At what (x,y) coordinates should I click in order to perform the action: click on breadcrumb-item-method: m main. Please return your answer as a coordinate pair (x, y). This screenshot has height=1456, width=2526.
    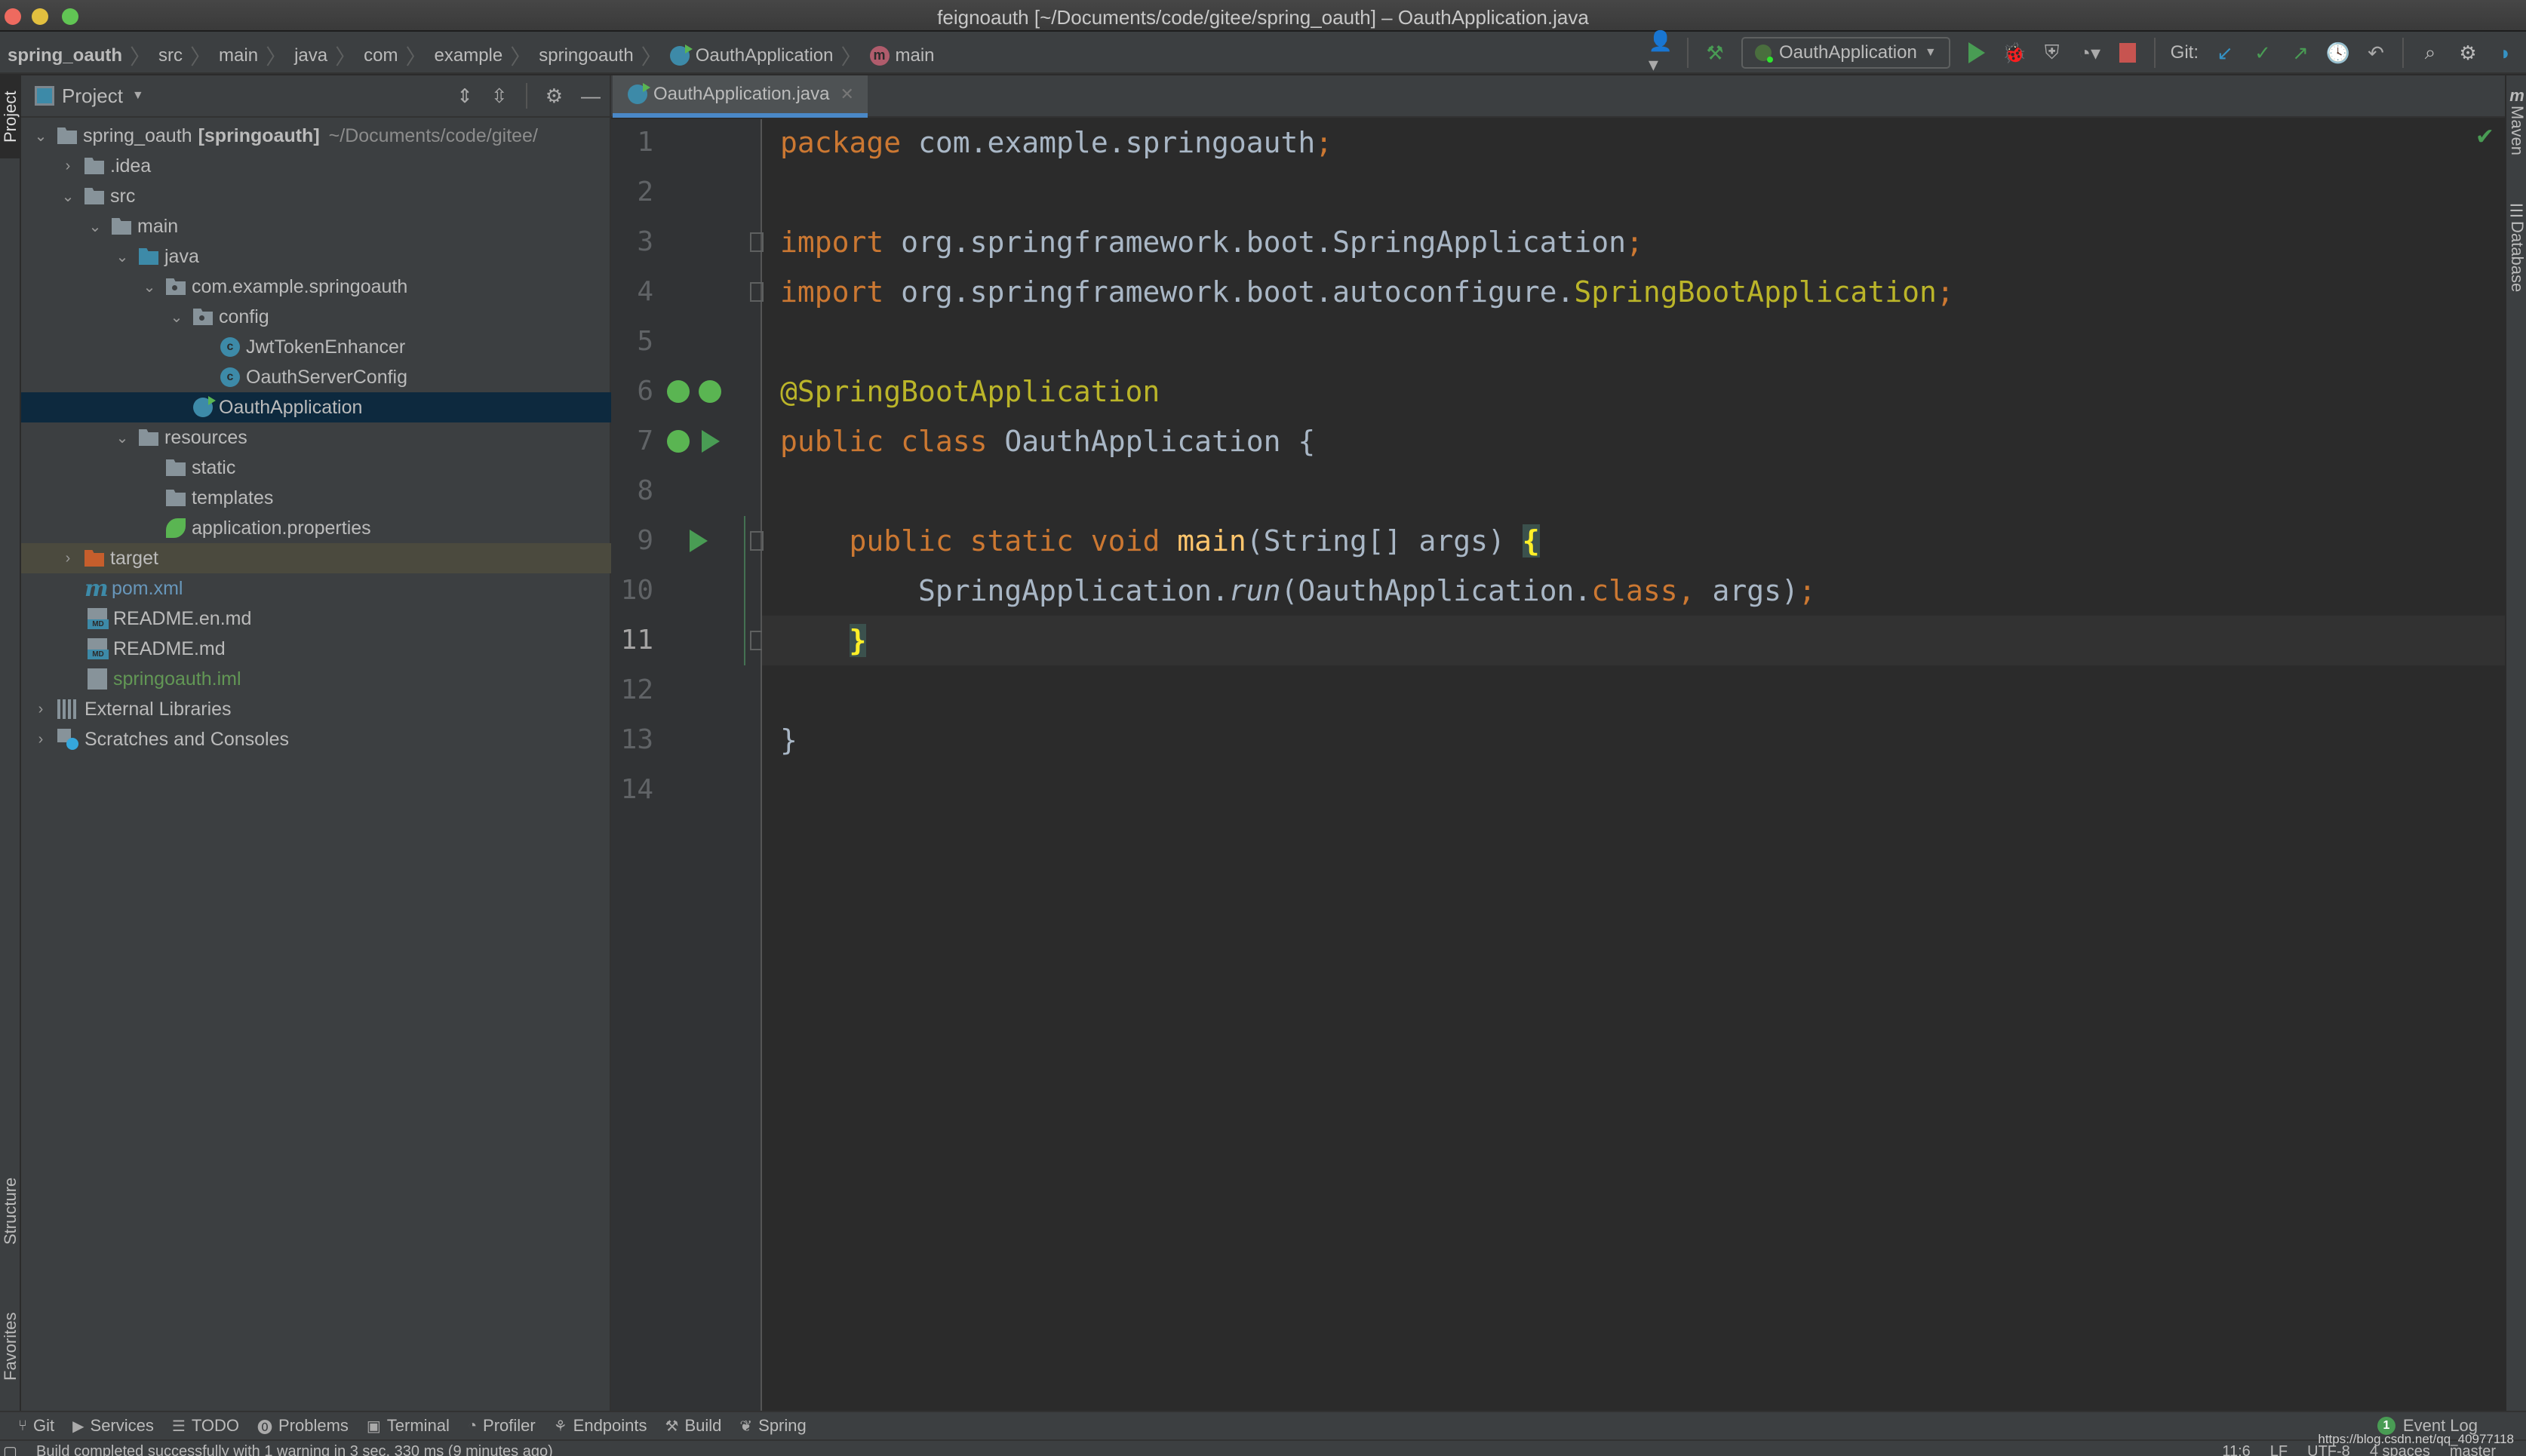
    Looking at the image, I should click on (902, 55).